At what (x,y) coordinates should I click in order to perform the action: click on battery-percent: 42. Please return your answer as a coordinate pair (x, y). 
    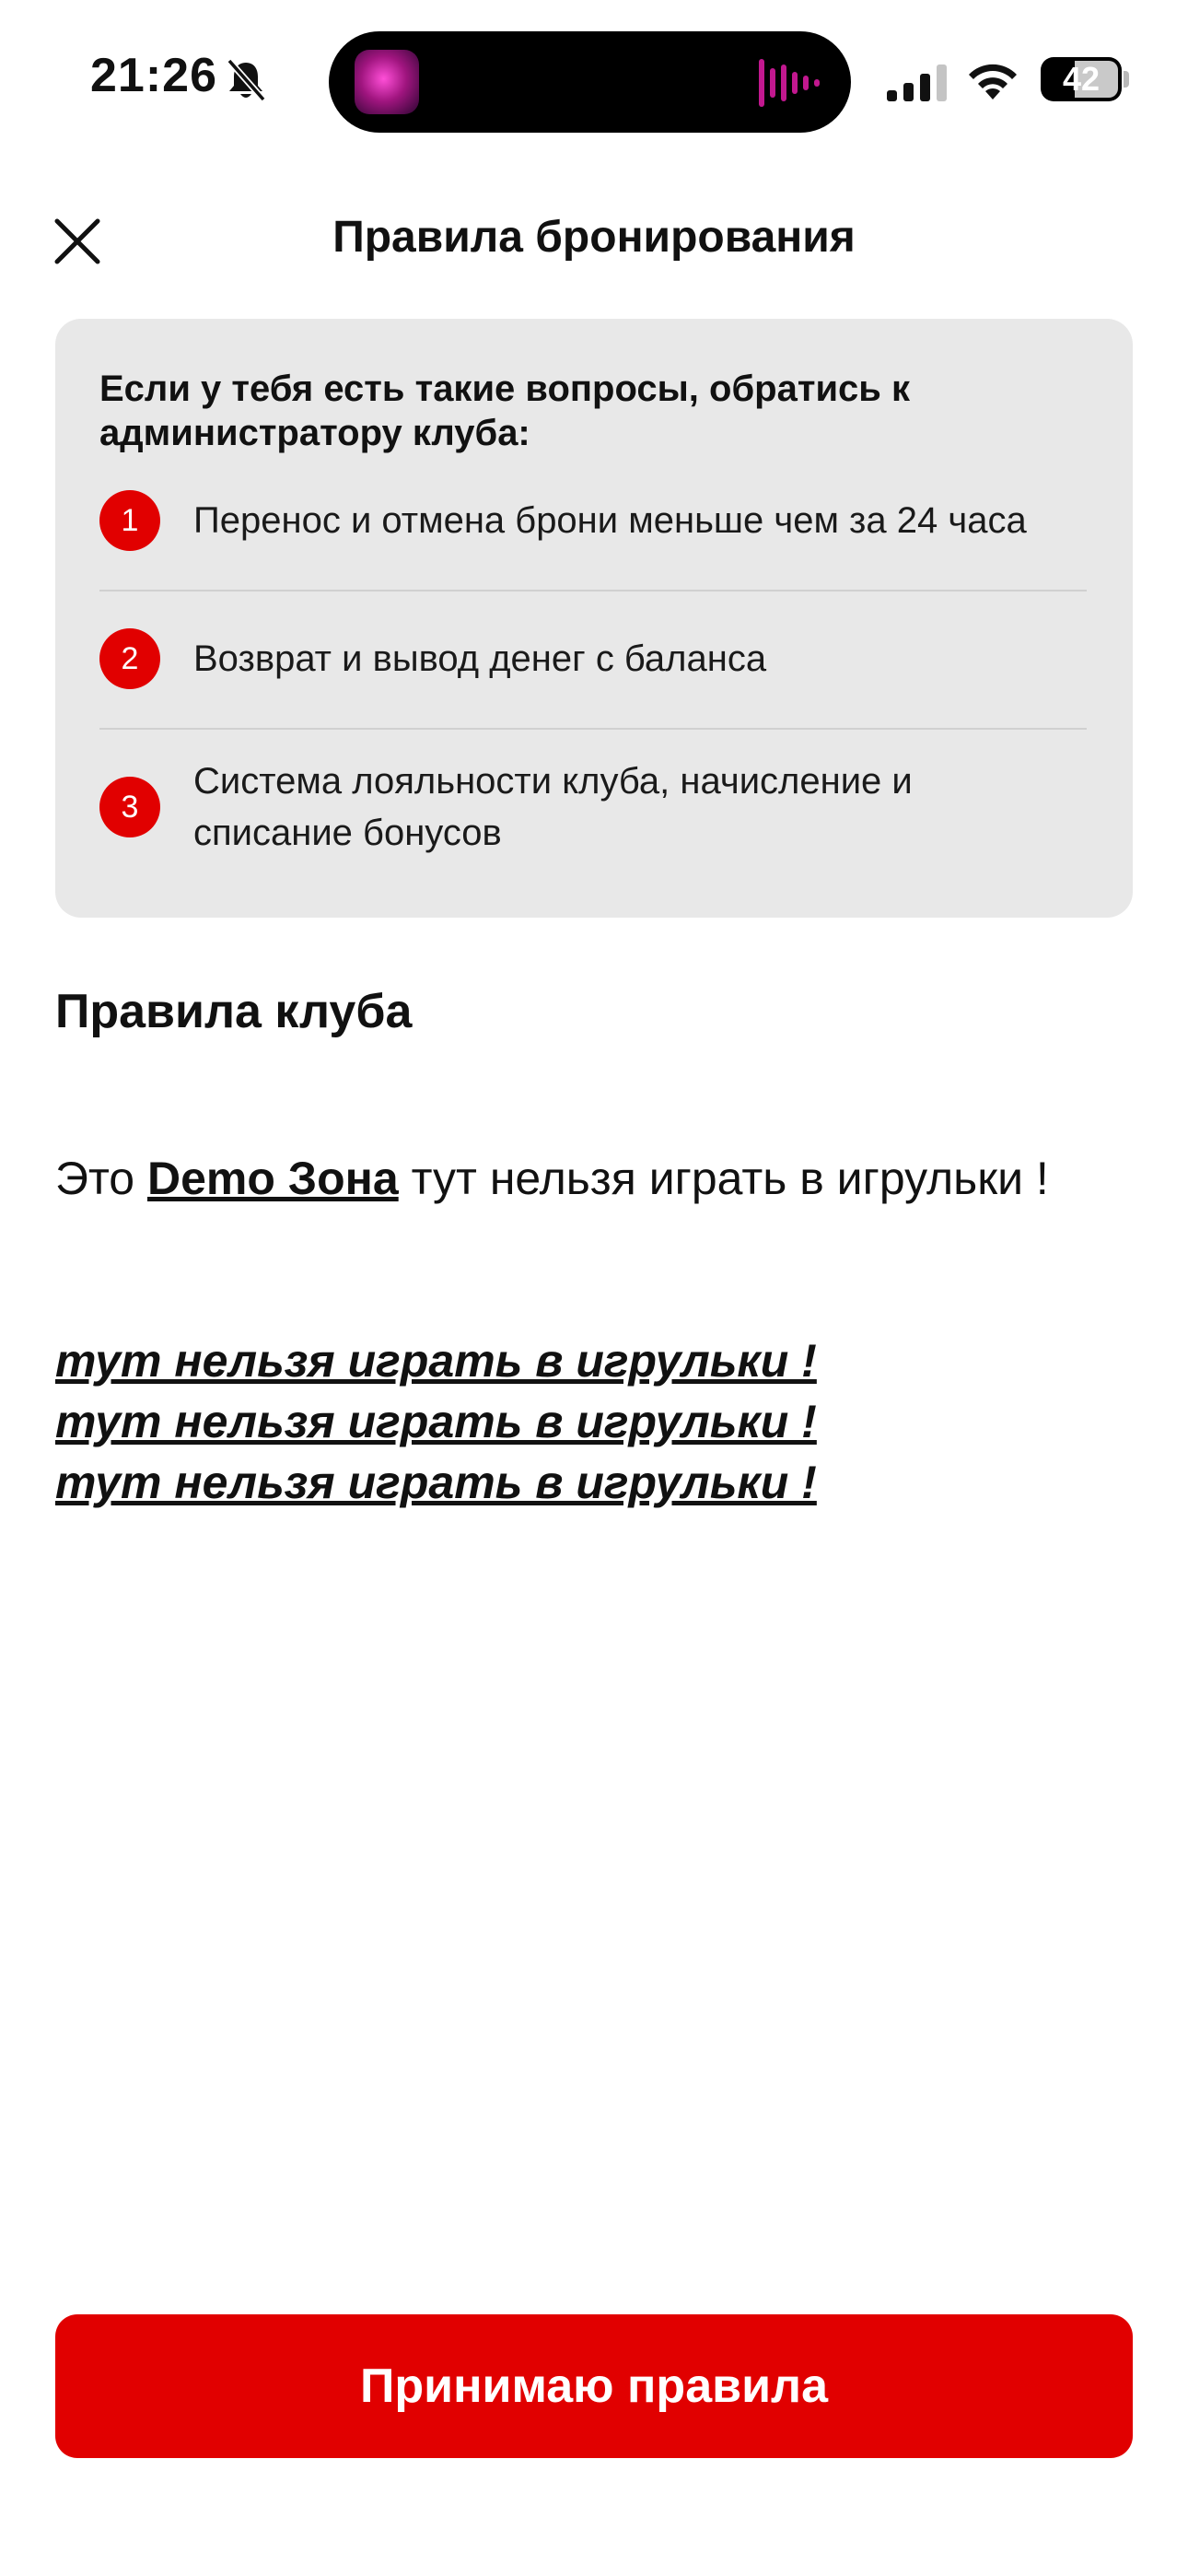
    Looking at the image, I should click on (1081, 79).